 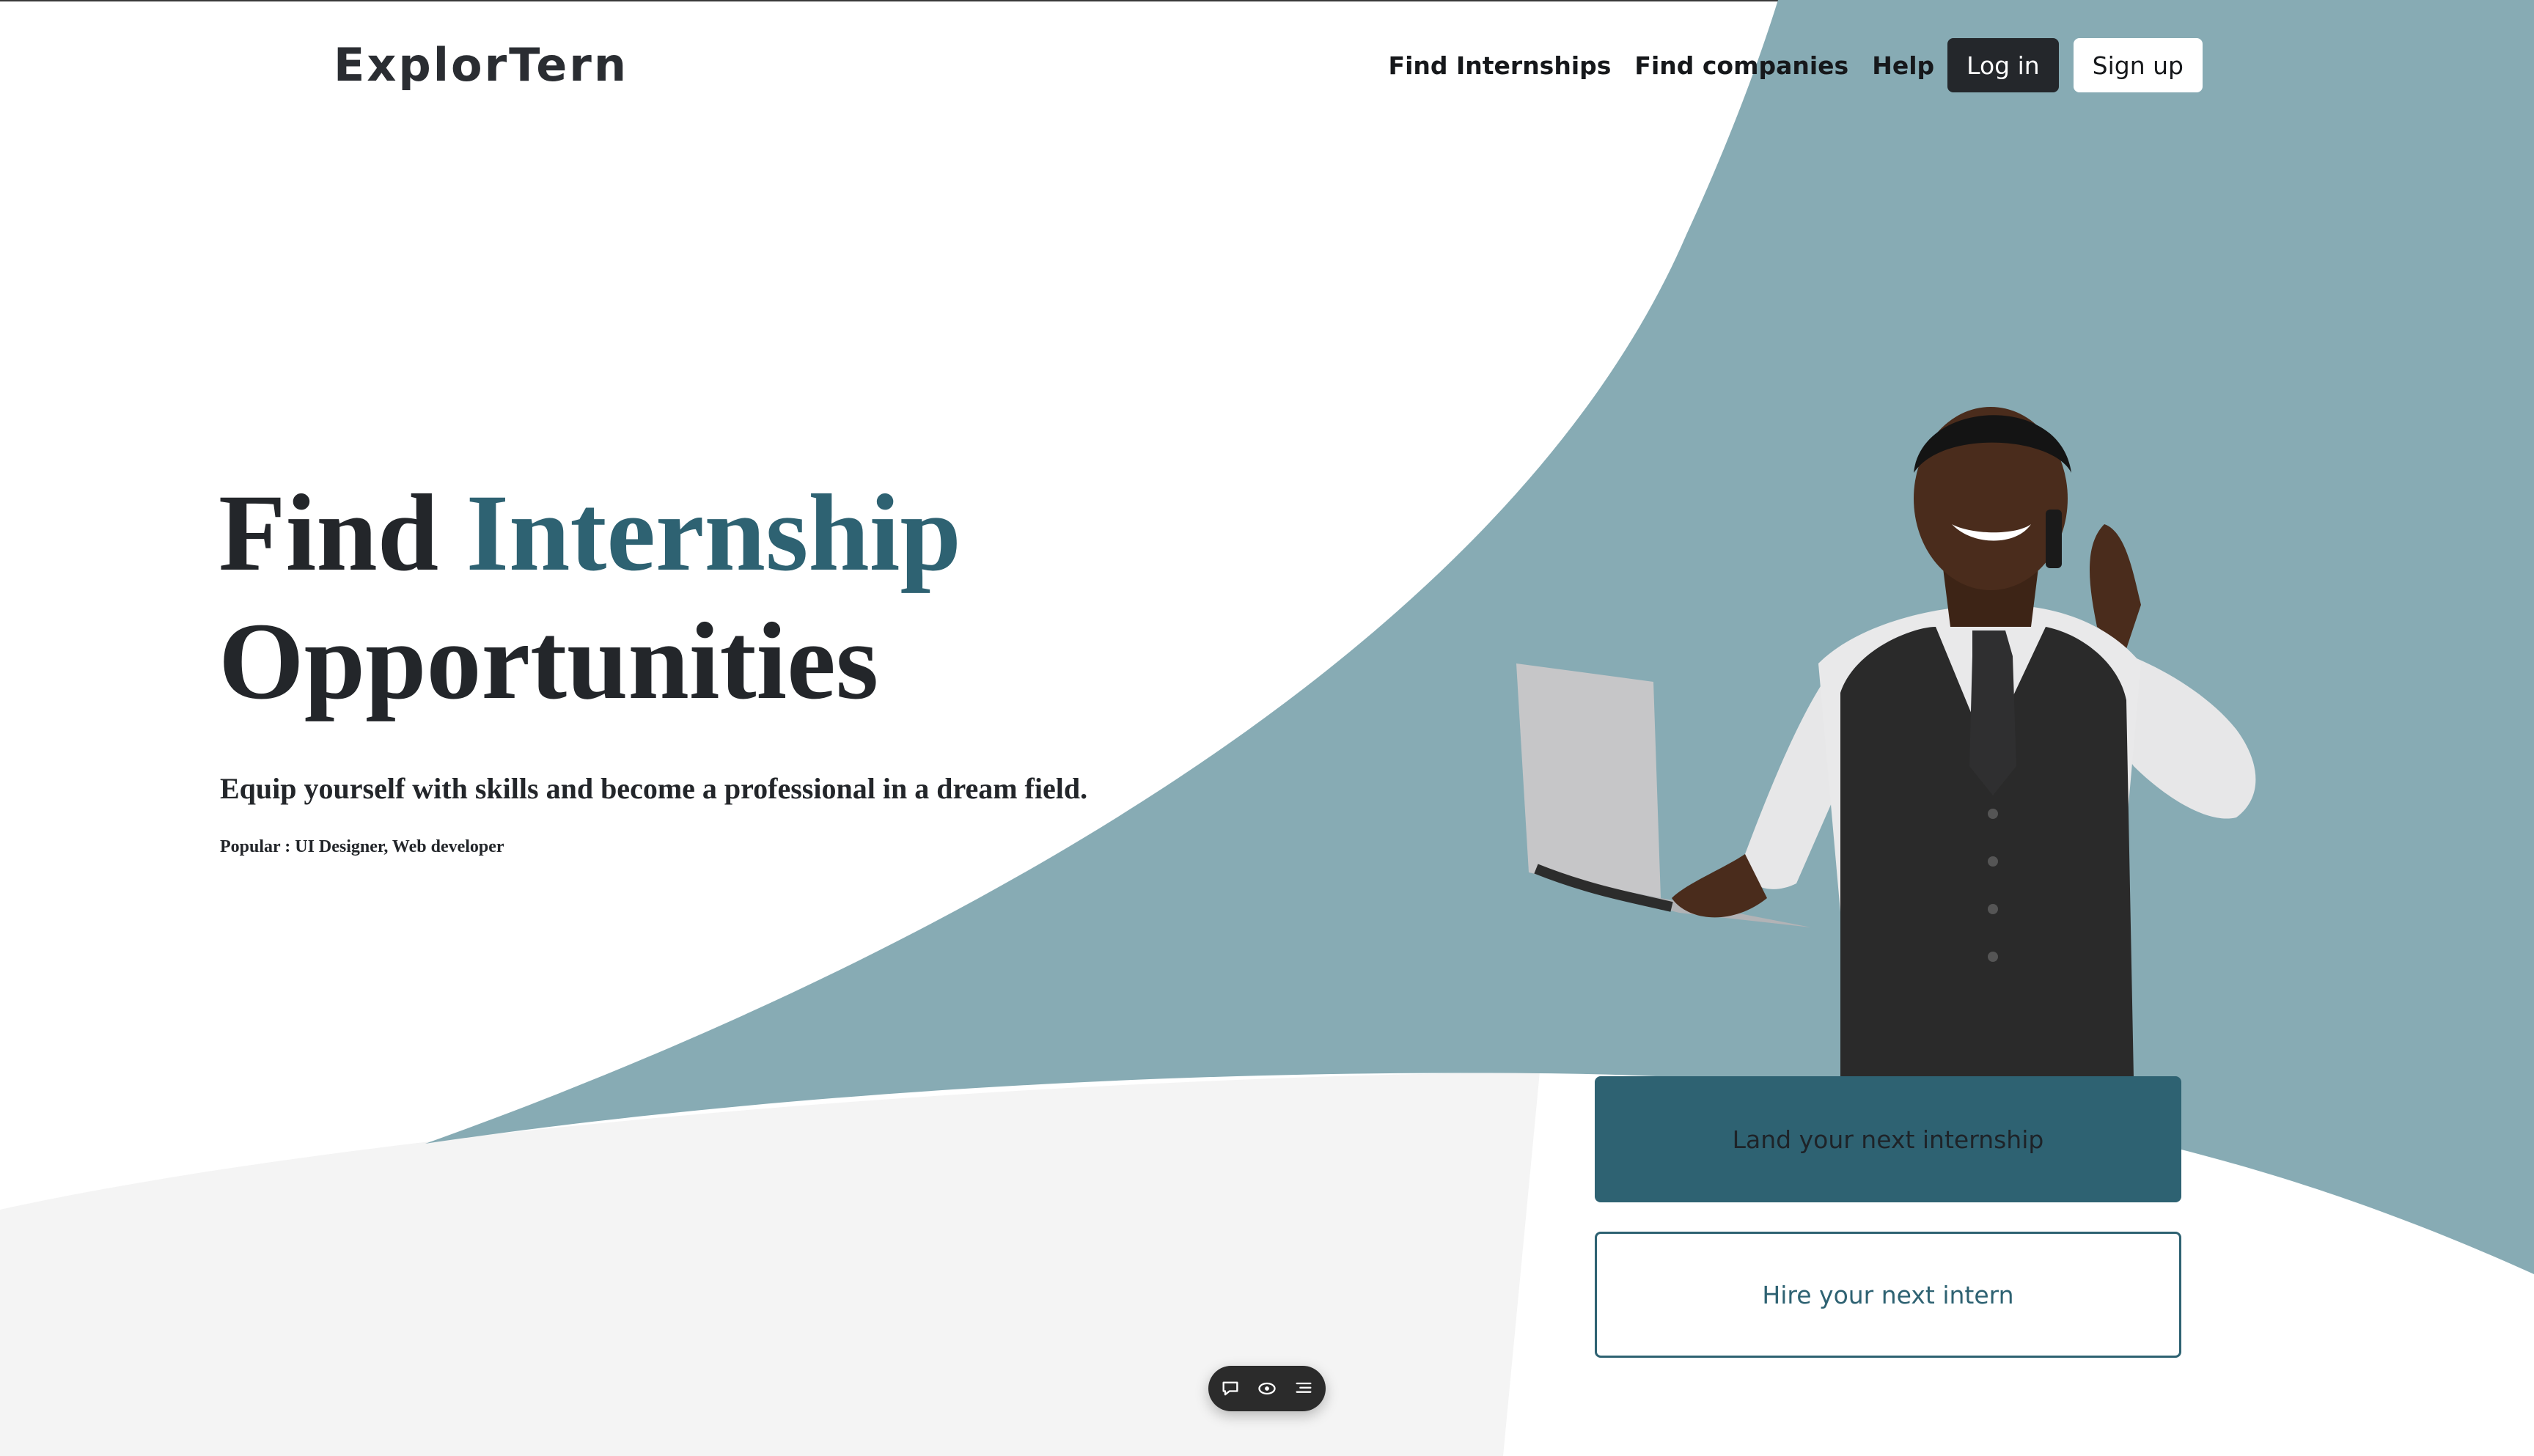 I want to click on login-button: Log in, so click(x=2003, y=65).